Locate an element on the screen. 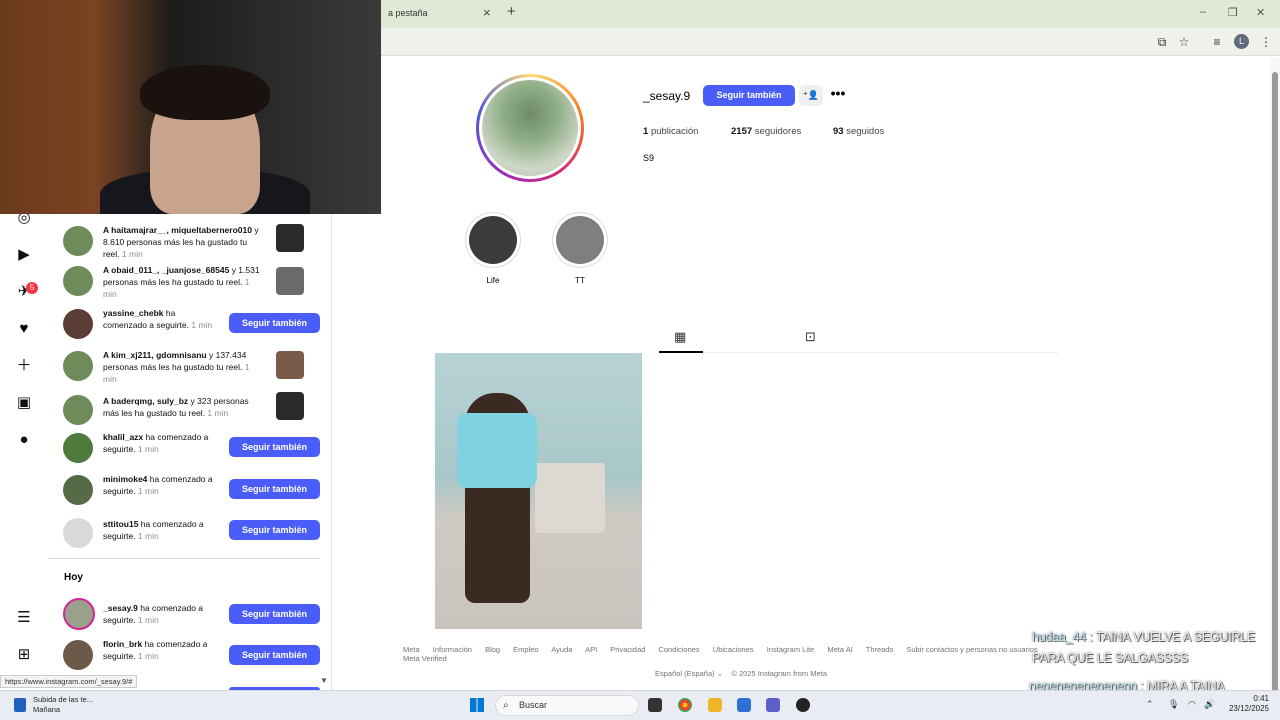 The width and height of the screenshot is (1280, 720). copyright: © 2025 Instagram from Meta is located at coordinates (779, 673).